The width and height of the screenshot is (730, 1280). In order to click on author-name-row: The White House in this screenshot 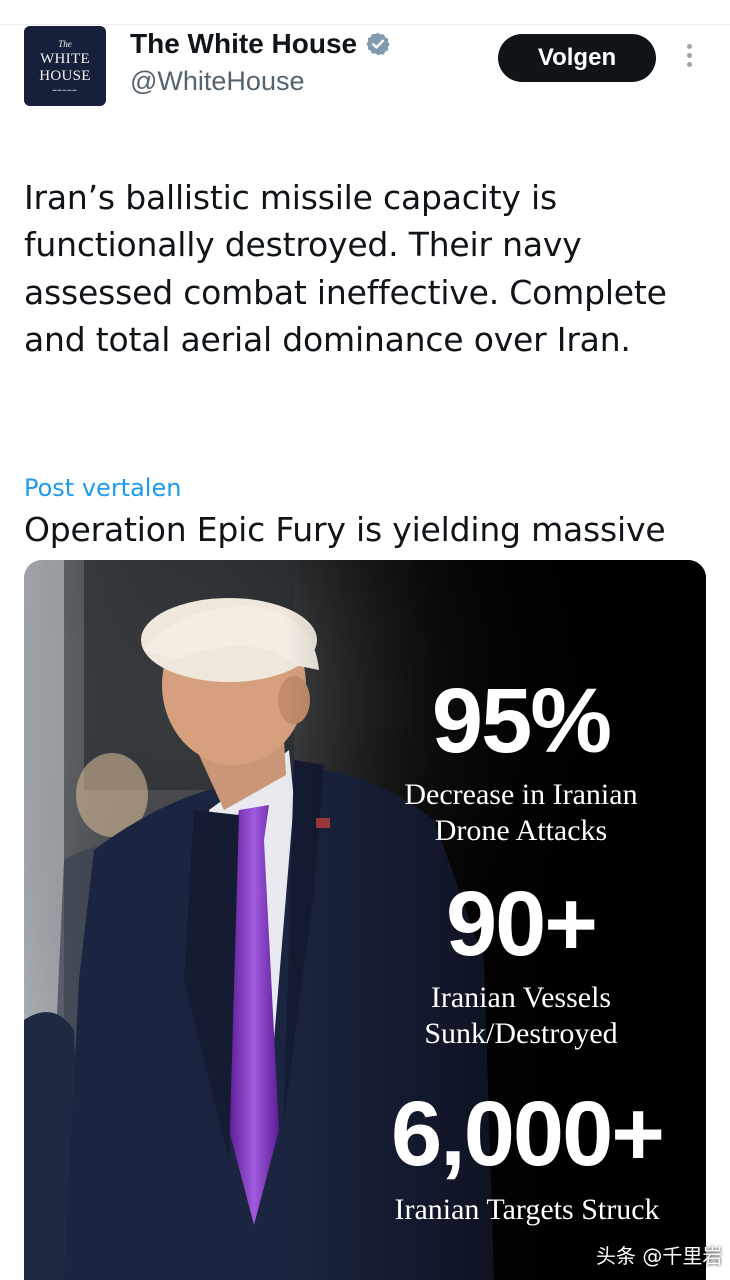, I will do `click(260, 44)`.